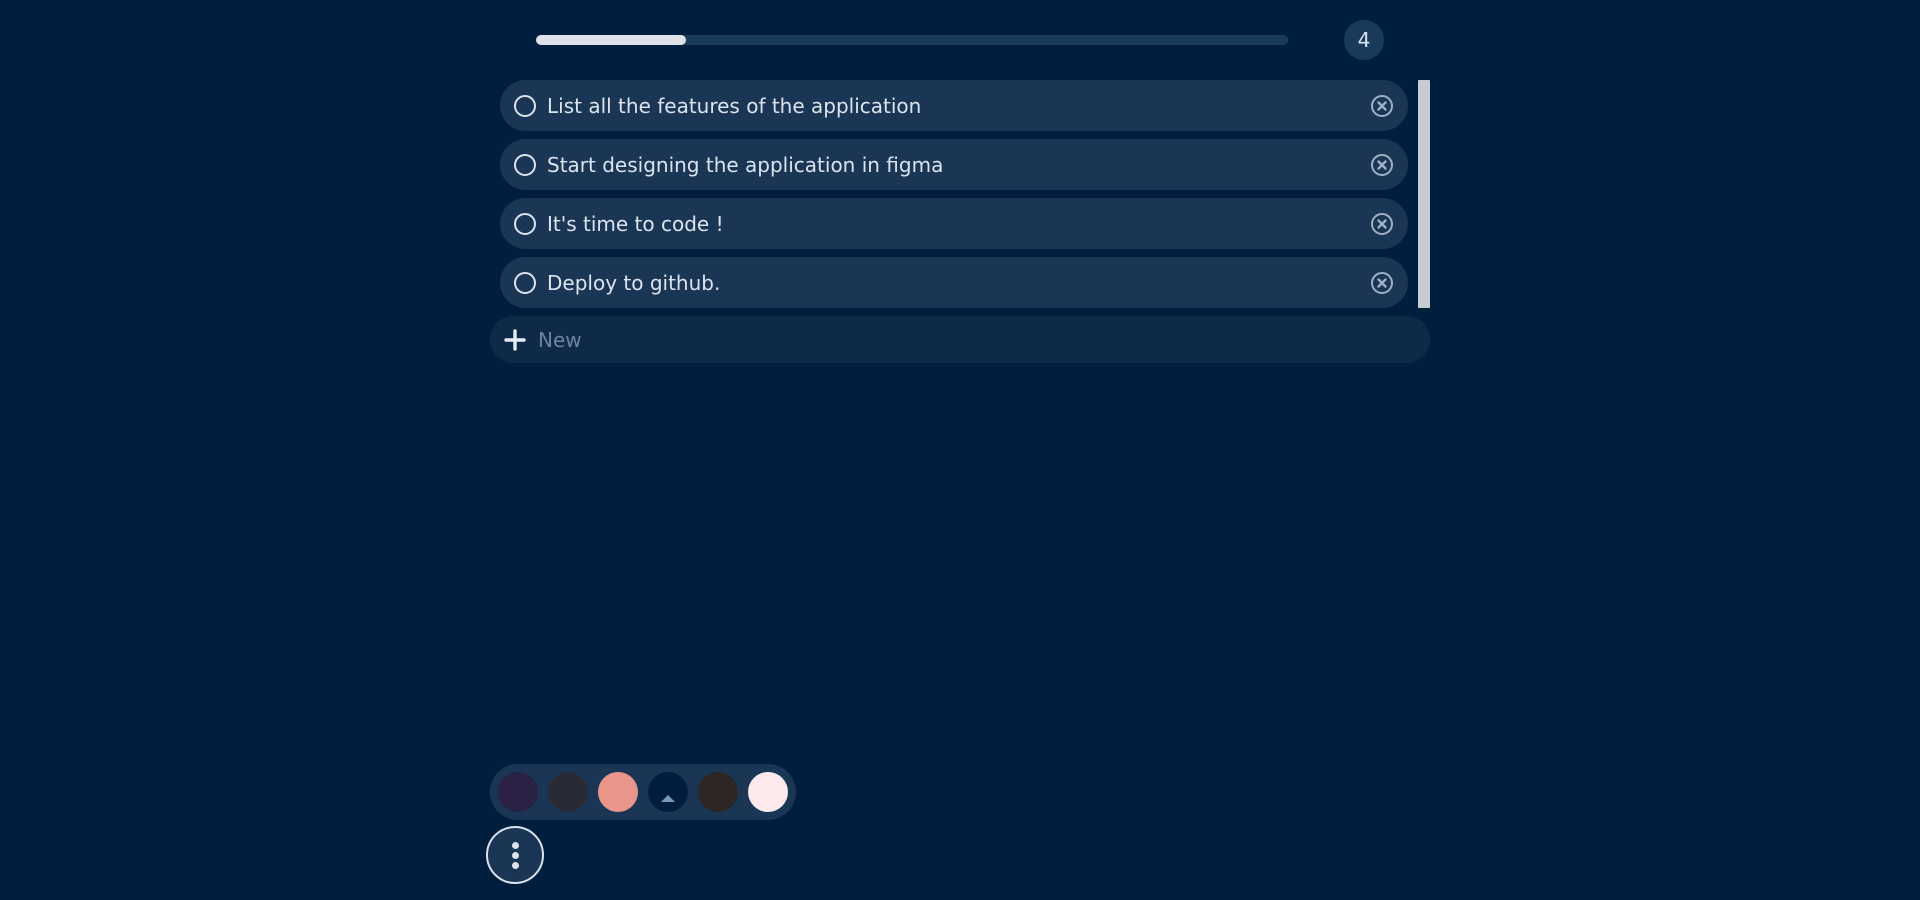  I want to click on new-task-row, so click(960, 339).